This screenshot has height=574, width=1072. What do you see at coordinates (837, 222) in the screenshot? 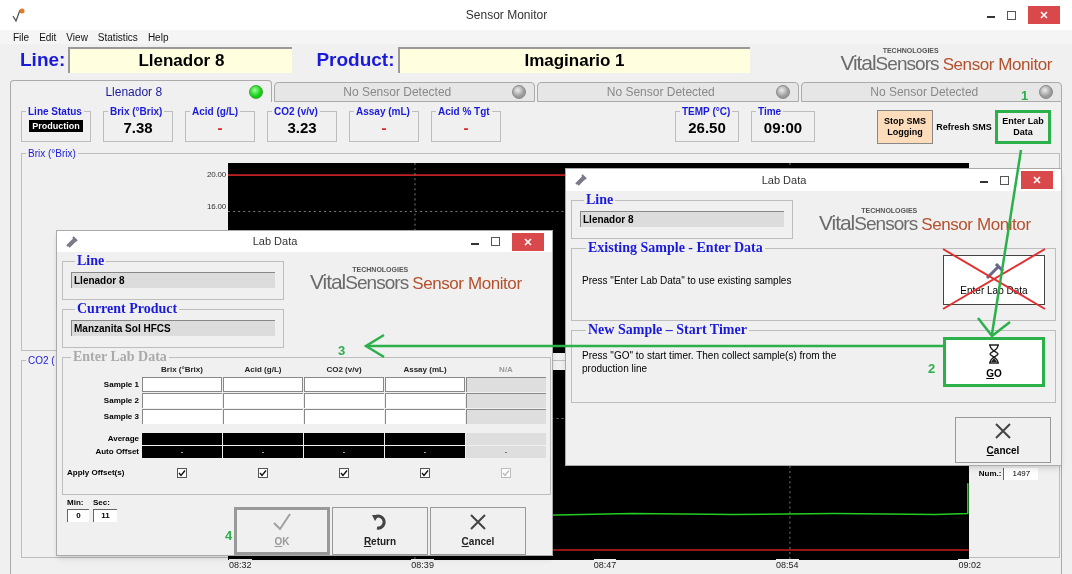
I see `logo-brand: Vital` at bounding box center [837, 222].